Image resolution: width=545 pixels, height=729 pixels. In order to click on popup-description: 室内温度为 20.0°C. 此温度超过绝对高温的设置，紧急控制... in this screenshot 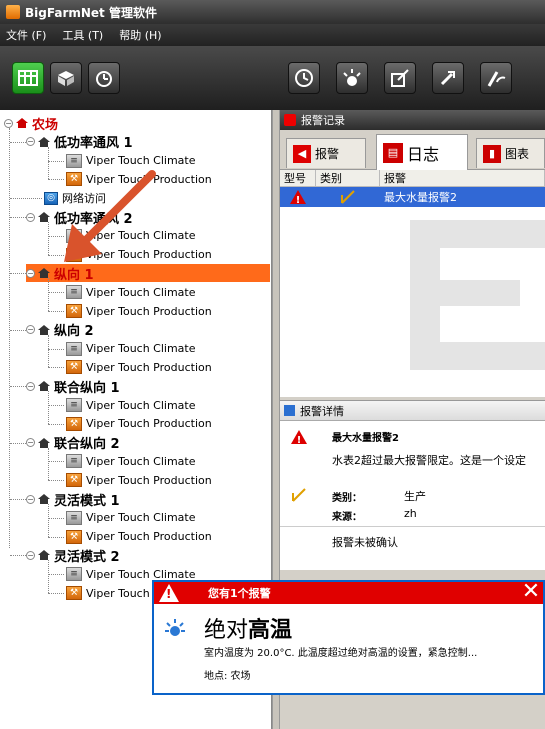, I will do `click(341, 653)`.